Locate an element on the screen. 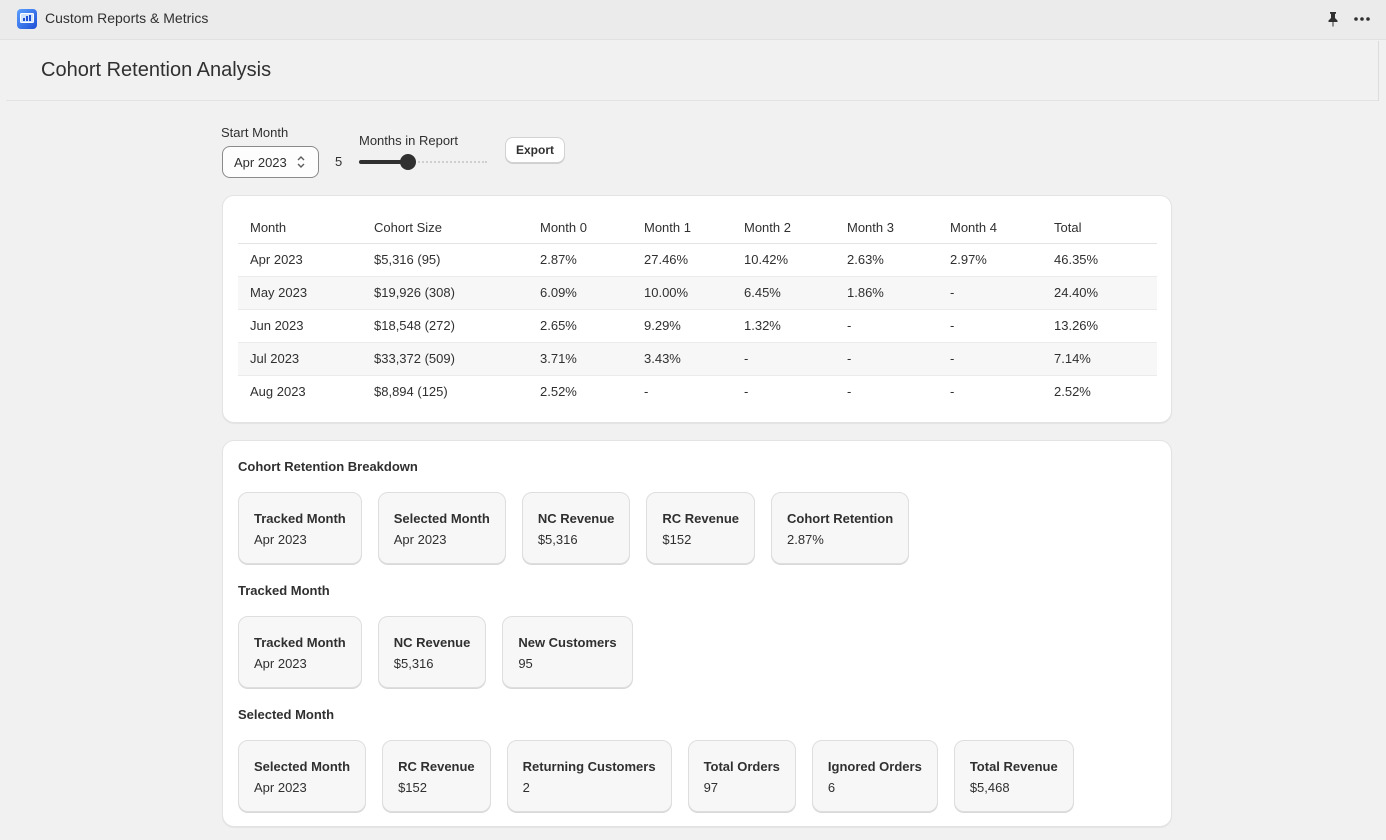  table-cell: 2.97% is located at coordinates (990, 260).